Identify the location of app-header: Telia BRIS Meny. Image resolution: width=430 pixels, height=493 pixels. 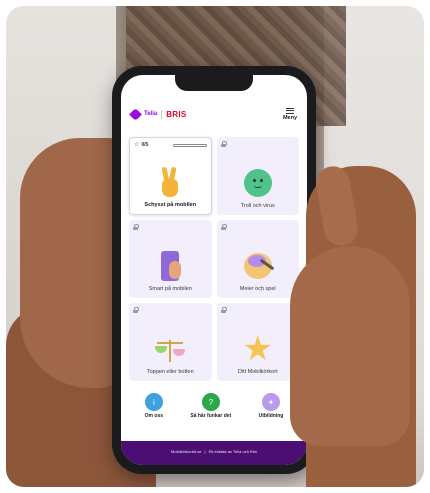
(214, 114).